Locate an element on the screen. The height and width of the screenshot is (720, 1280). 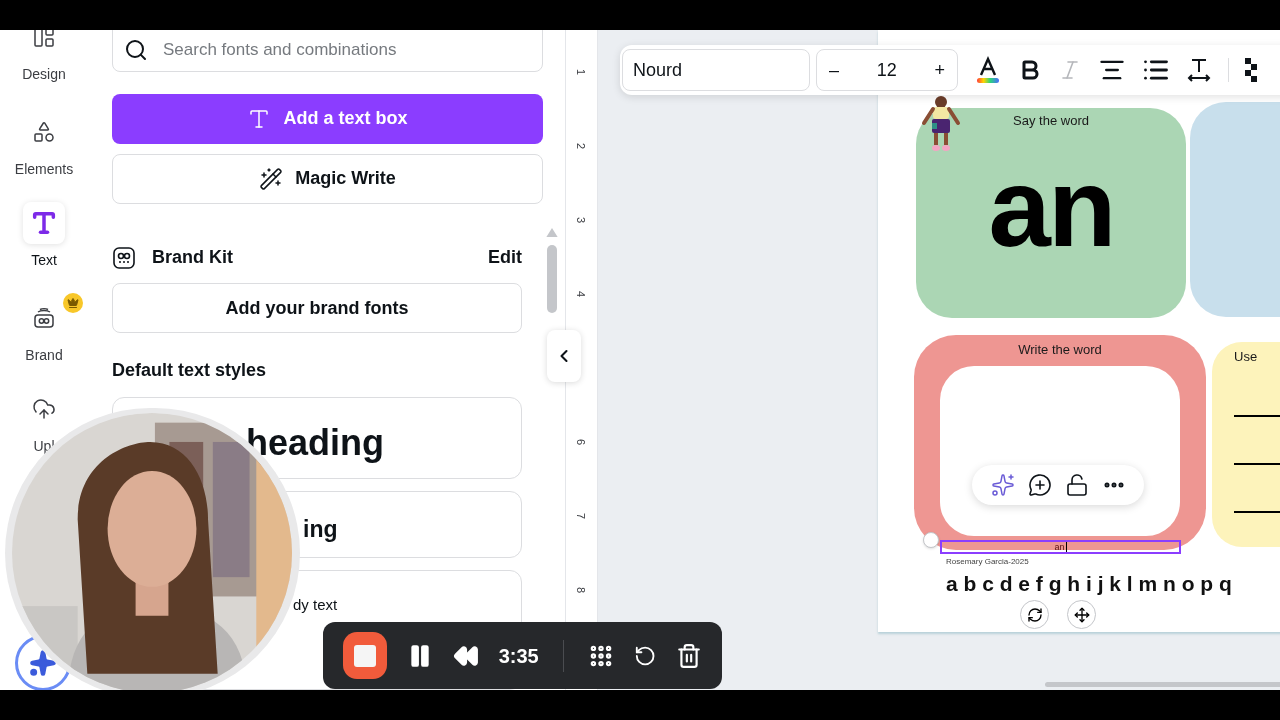
resize-handle is located at coordinates (931, 540).